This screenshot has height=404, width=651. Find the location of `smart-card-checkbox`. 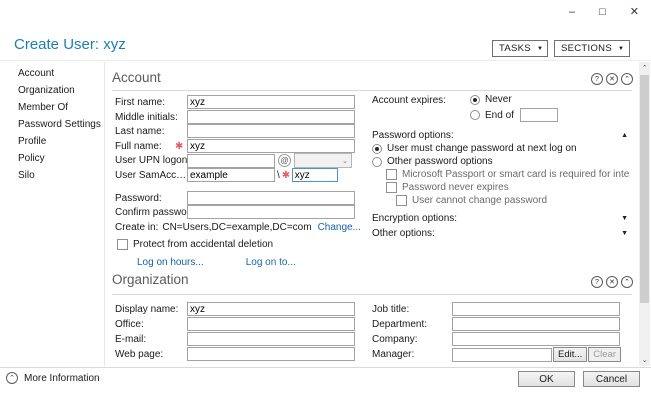

smart-card-checkbox is located at coordinates (391, 174).